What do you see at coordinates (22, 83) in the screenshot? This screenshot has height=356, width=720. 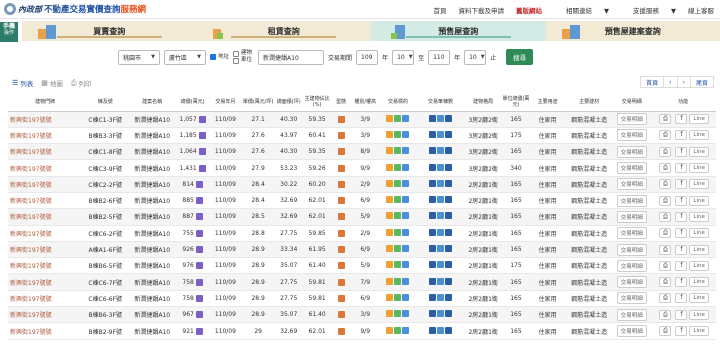 I see `list-view-button: ☰ 列表` at bounding box center [22, 83].